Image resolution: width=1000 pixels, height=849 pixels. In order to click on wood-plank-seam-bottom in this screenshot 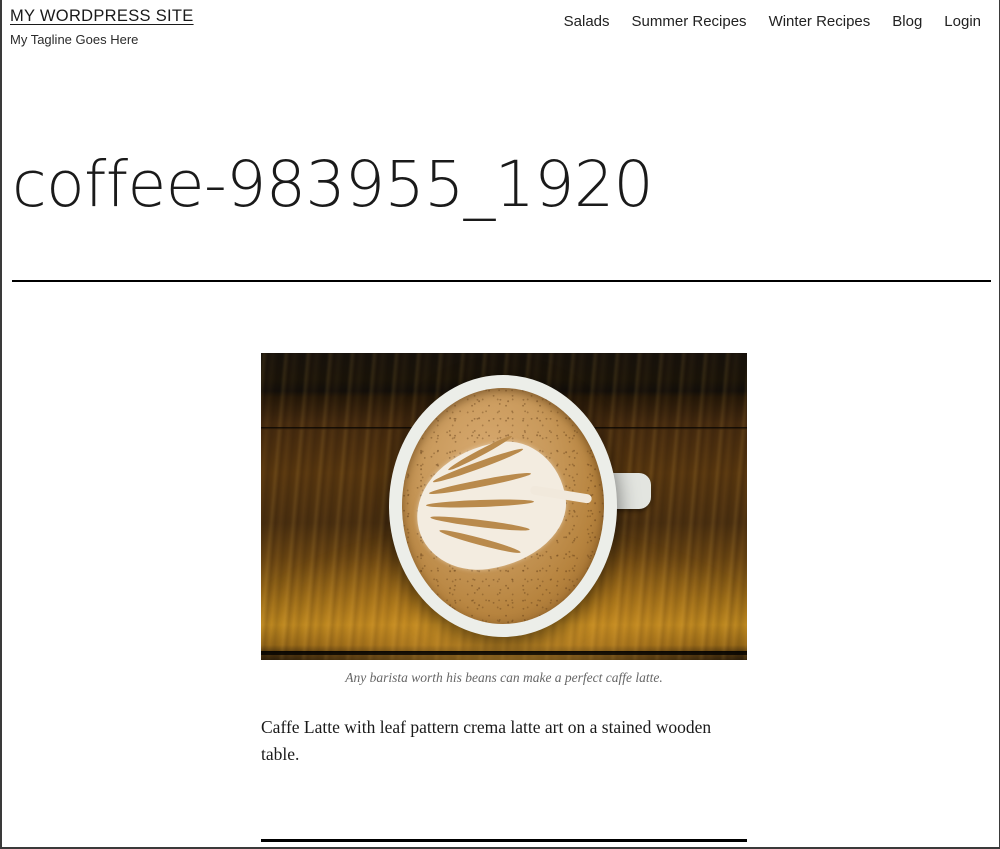, I will do `click(504, 653)`.